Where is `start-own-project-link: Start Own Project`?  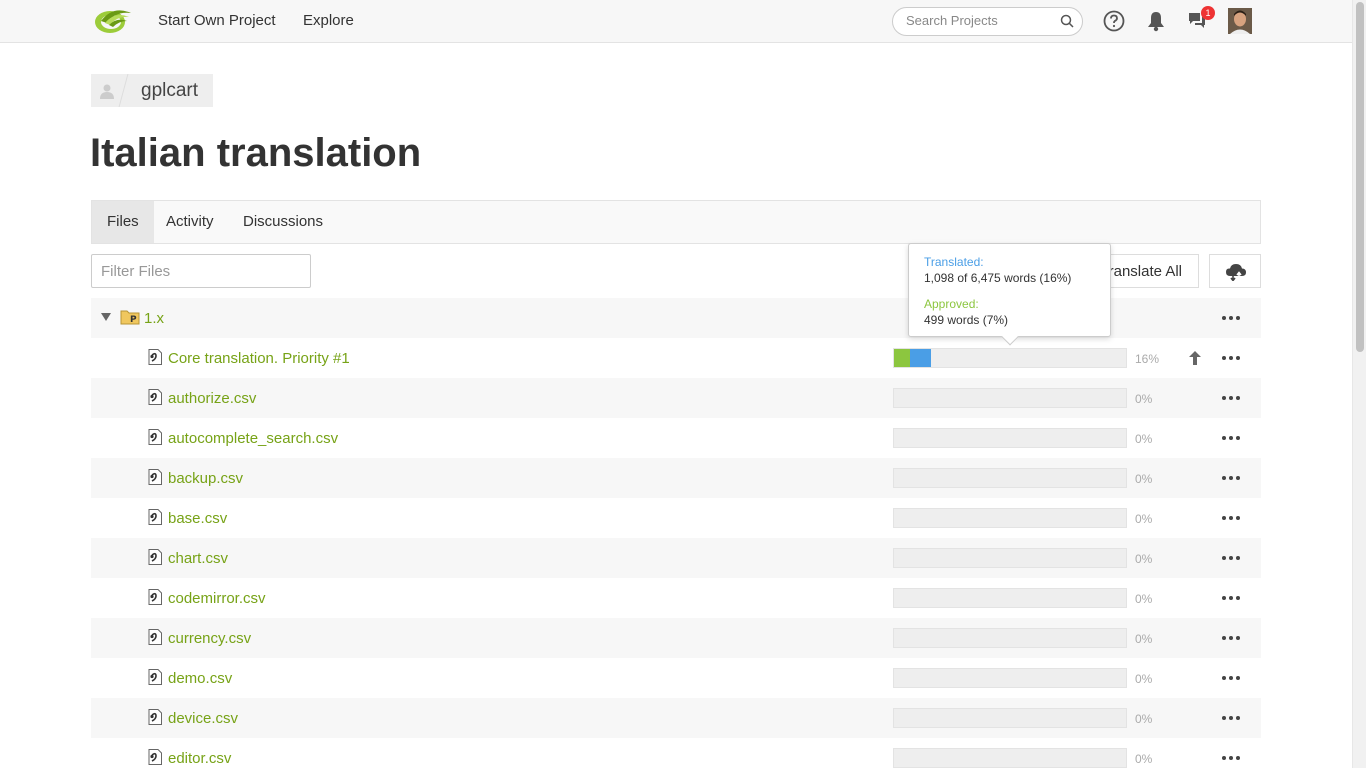
start-own-project-link: Start Own Project is located at coordinates (217, 20).